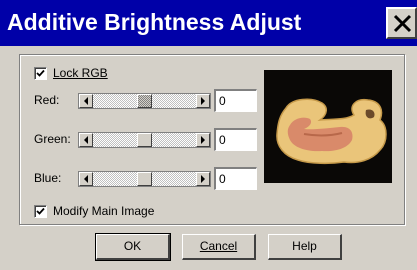 This screenshot has width=417, height=270. What do you see at coordinates (235, 100) in the screenshot?
I see `red-value-input` at bounding box center [235, 100].